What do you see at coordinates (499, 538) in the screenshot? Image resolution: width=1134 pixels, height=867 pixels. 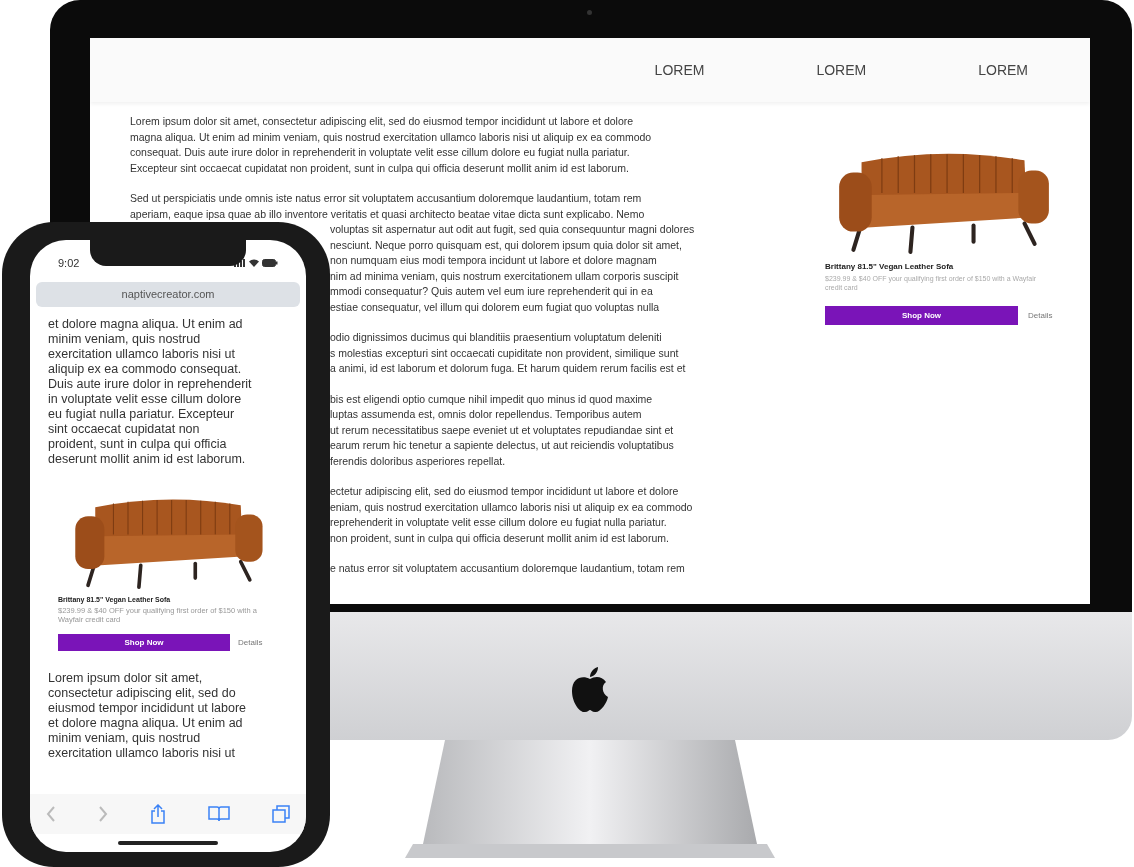 I see `text-line: non proident, sunt in culpa qui officia deserunt mollit anim id est laborum.` at bounding box center [499, 538].